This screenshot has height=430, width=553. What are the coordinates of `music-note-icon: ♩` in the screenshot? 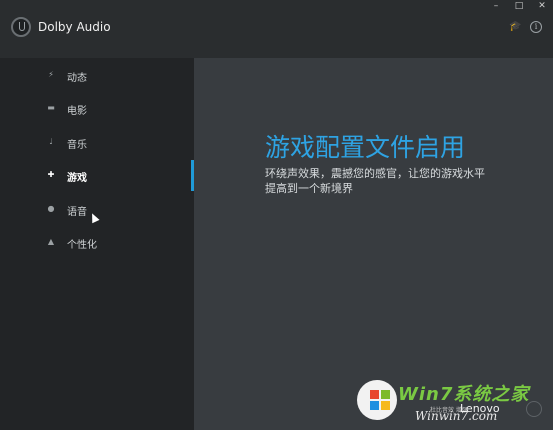 It's located at (51, 141).